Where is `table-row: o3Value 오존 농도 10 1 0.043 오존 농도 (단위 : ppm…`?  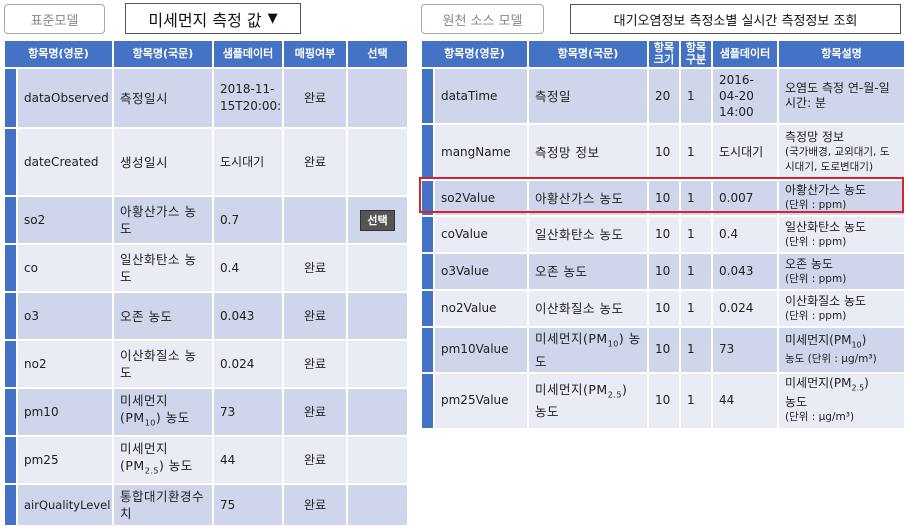 table-row: o3Value 오존 농도 10 1 0.043 오존 농도 (단위 : ppm… is located at coordinates (663, 271).